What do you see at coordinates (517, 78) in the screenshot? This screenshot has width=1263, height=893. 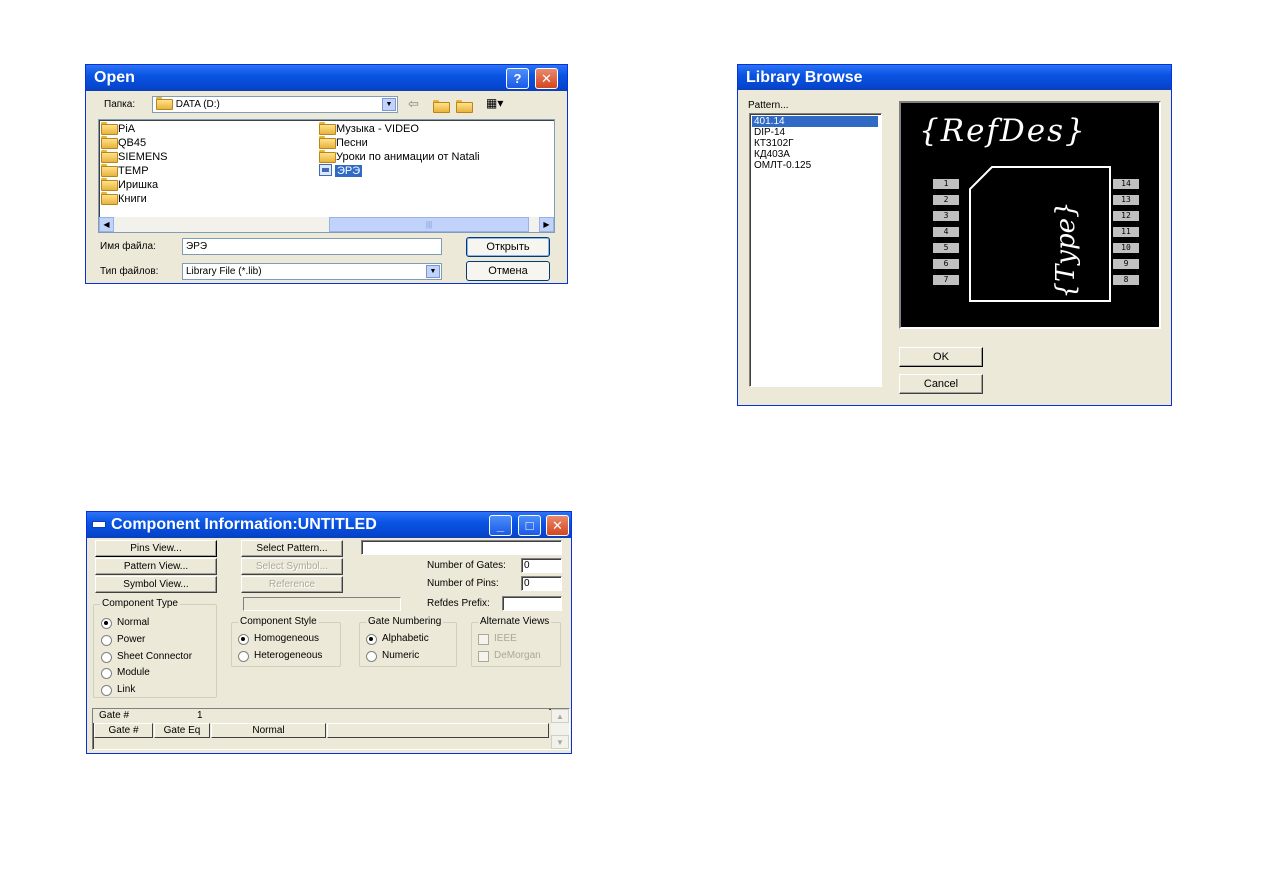 I see `help-button: ?` at bounding box center [517, 78].